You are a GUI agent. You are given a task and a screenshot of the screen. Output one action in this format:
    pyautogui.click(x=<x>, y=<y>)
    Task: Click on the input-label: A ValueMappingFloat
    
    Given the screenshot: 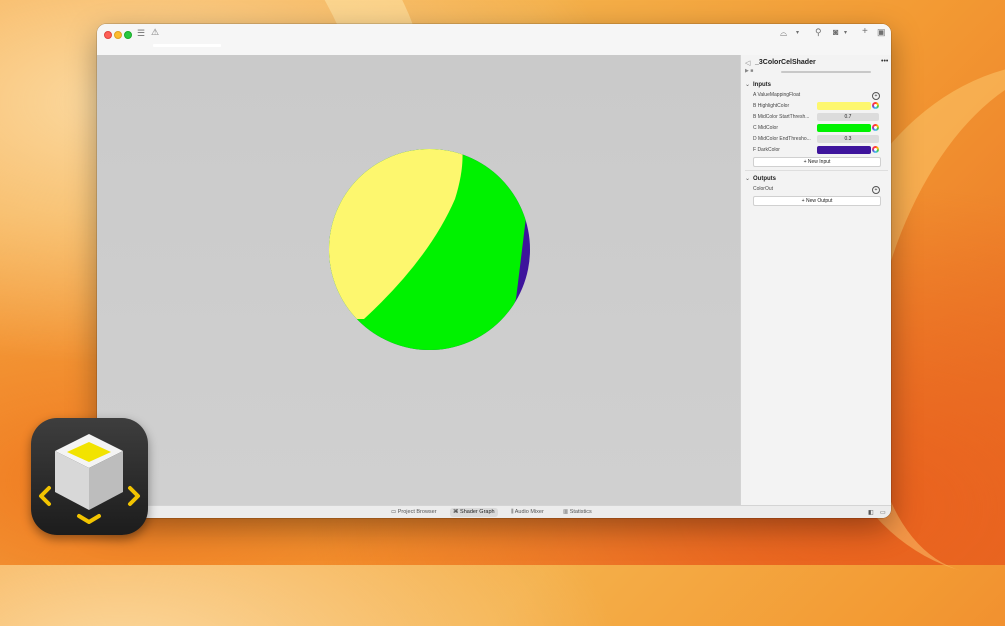 What is the action you would take?
    pyautogui.click(x=777, y=95)
    